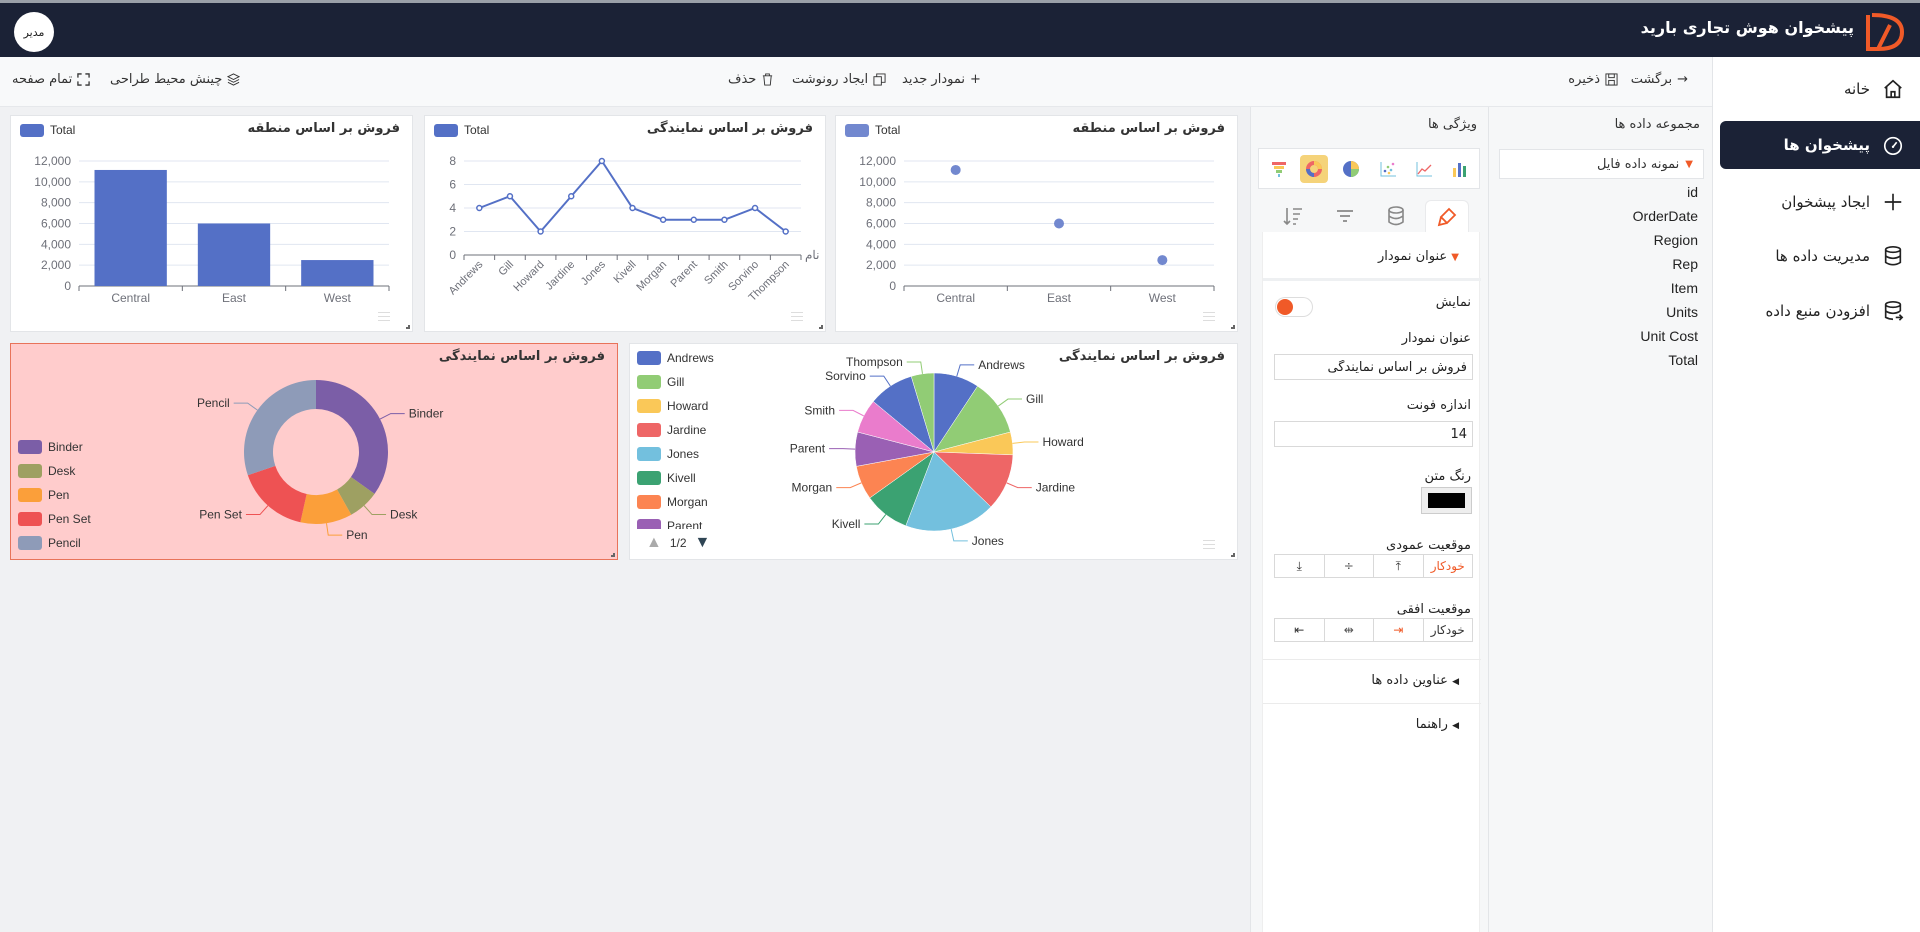  What do you see at coordinates (941, 79) in the screenshot?
I see `new-chart-button: + نمودار جدید` at bounding box center [941, 79].